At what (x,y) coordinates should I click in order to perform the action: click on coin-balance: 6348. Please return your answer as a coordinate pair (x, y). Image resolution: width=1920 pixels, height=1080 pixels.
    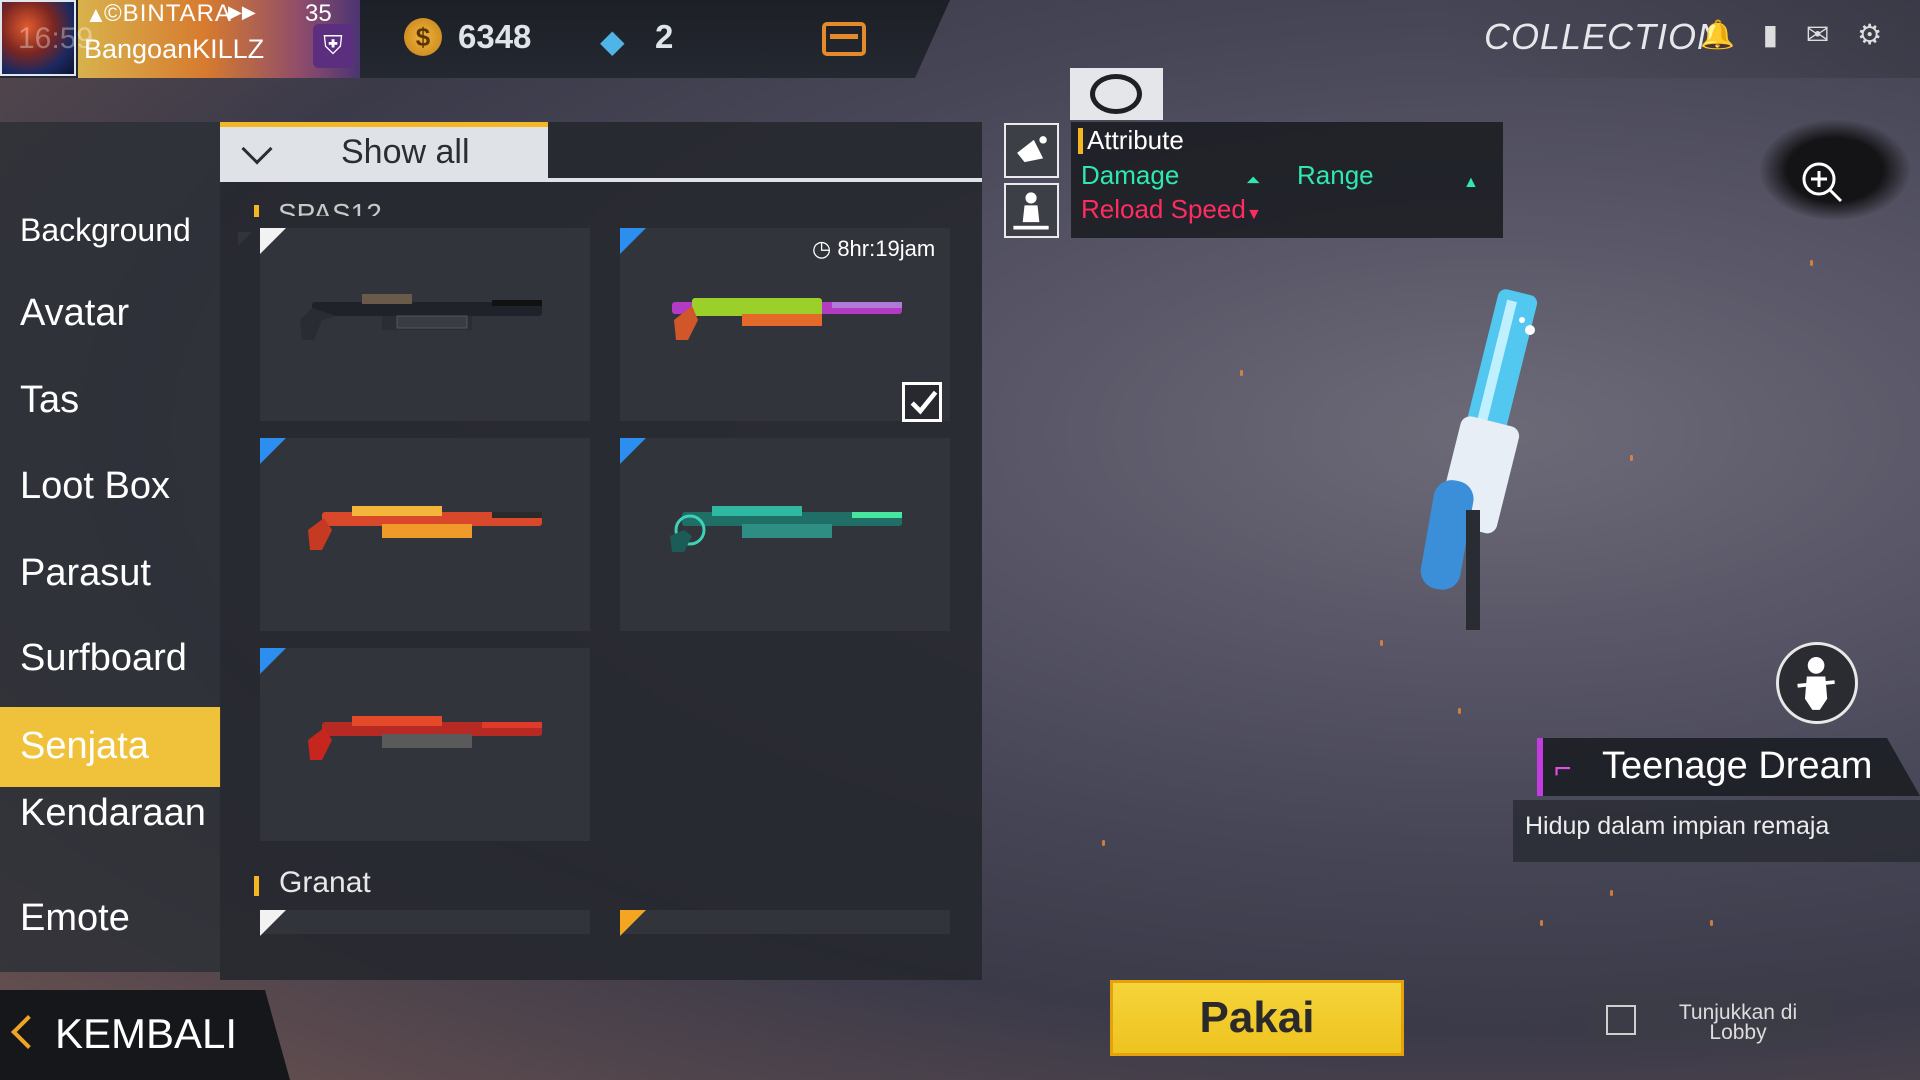
    Looking at the image, I should click on (495, 36).